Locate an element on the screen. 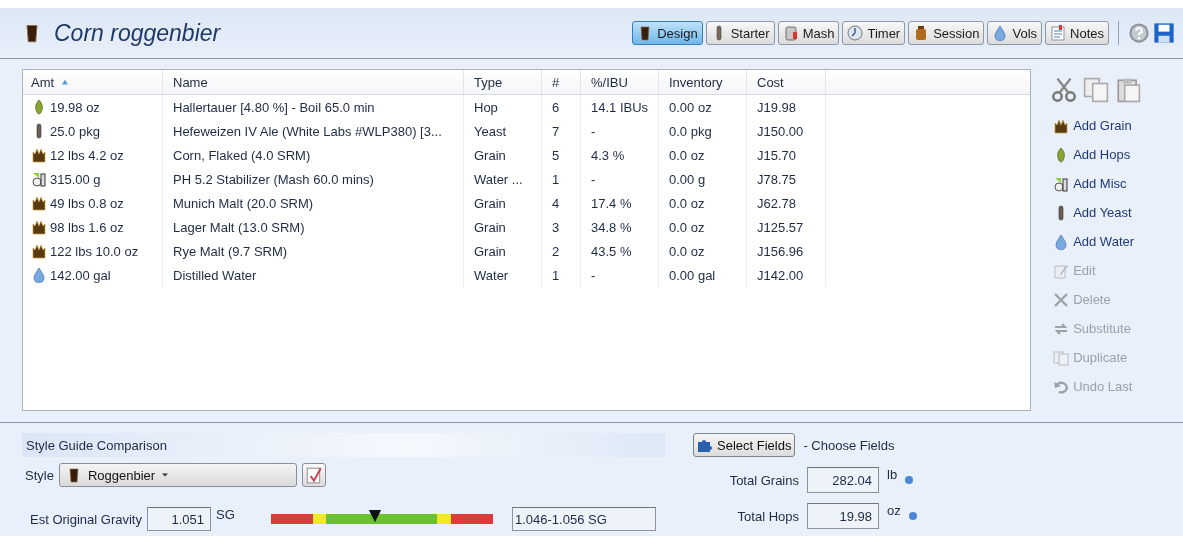 Image resolution: width=1183 pixels, height=536 pixels. pencil-page-icon is located at coordinates (1061, 270).